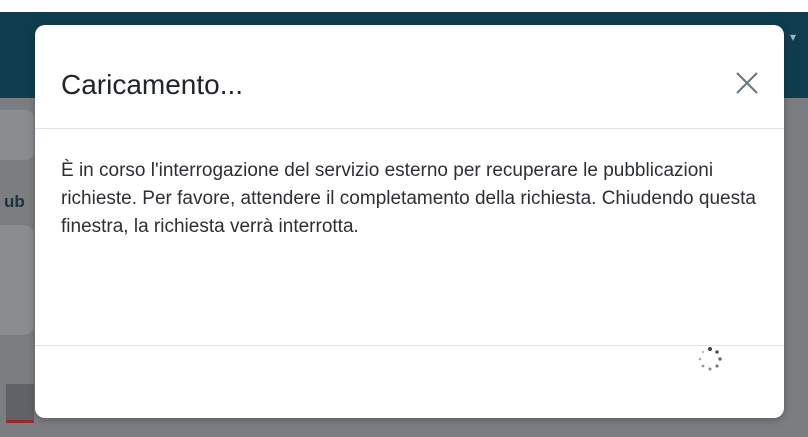 Image resolution: width=808 pixels, height=437 pixels. I want to click on close-icon, so click(747, 83).